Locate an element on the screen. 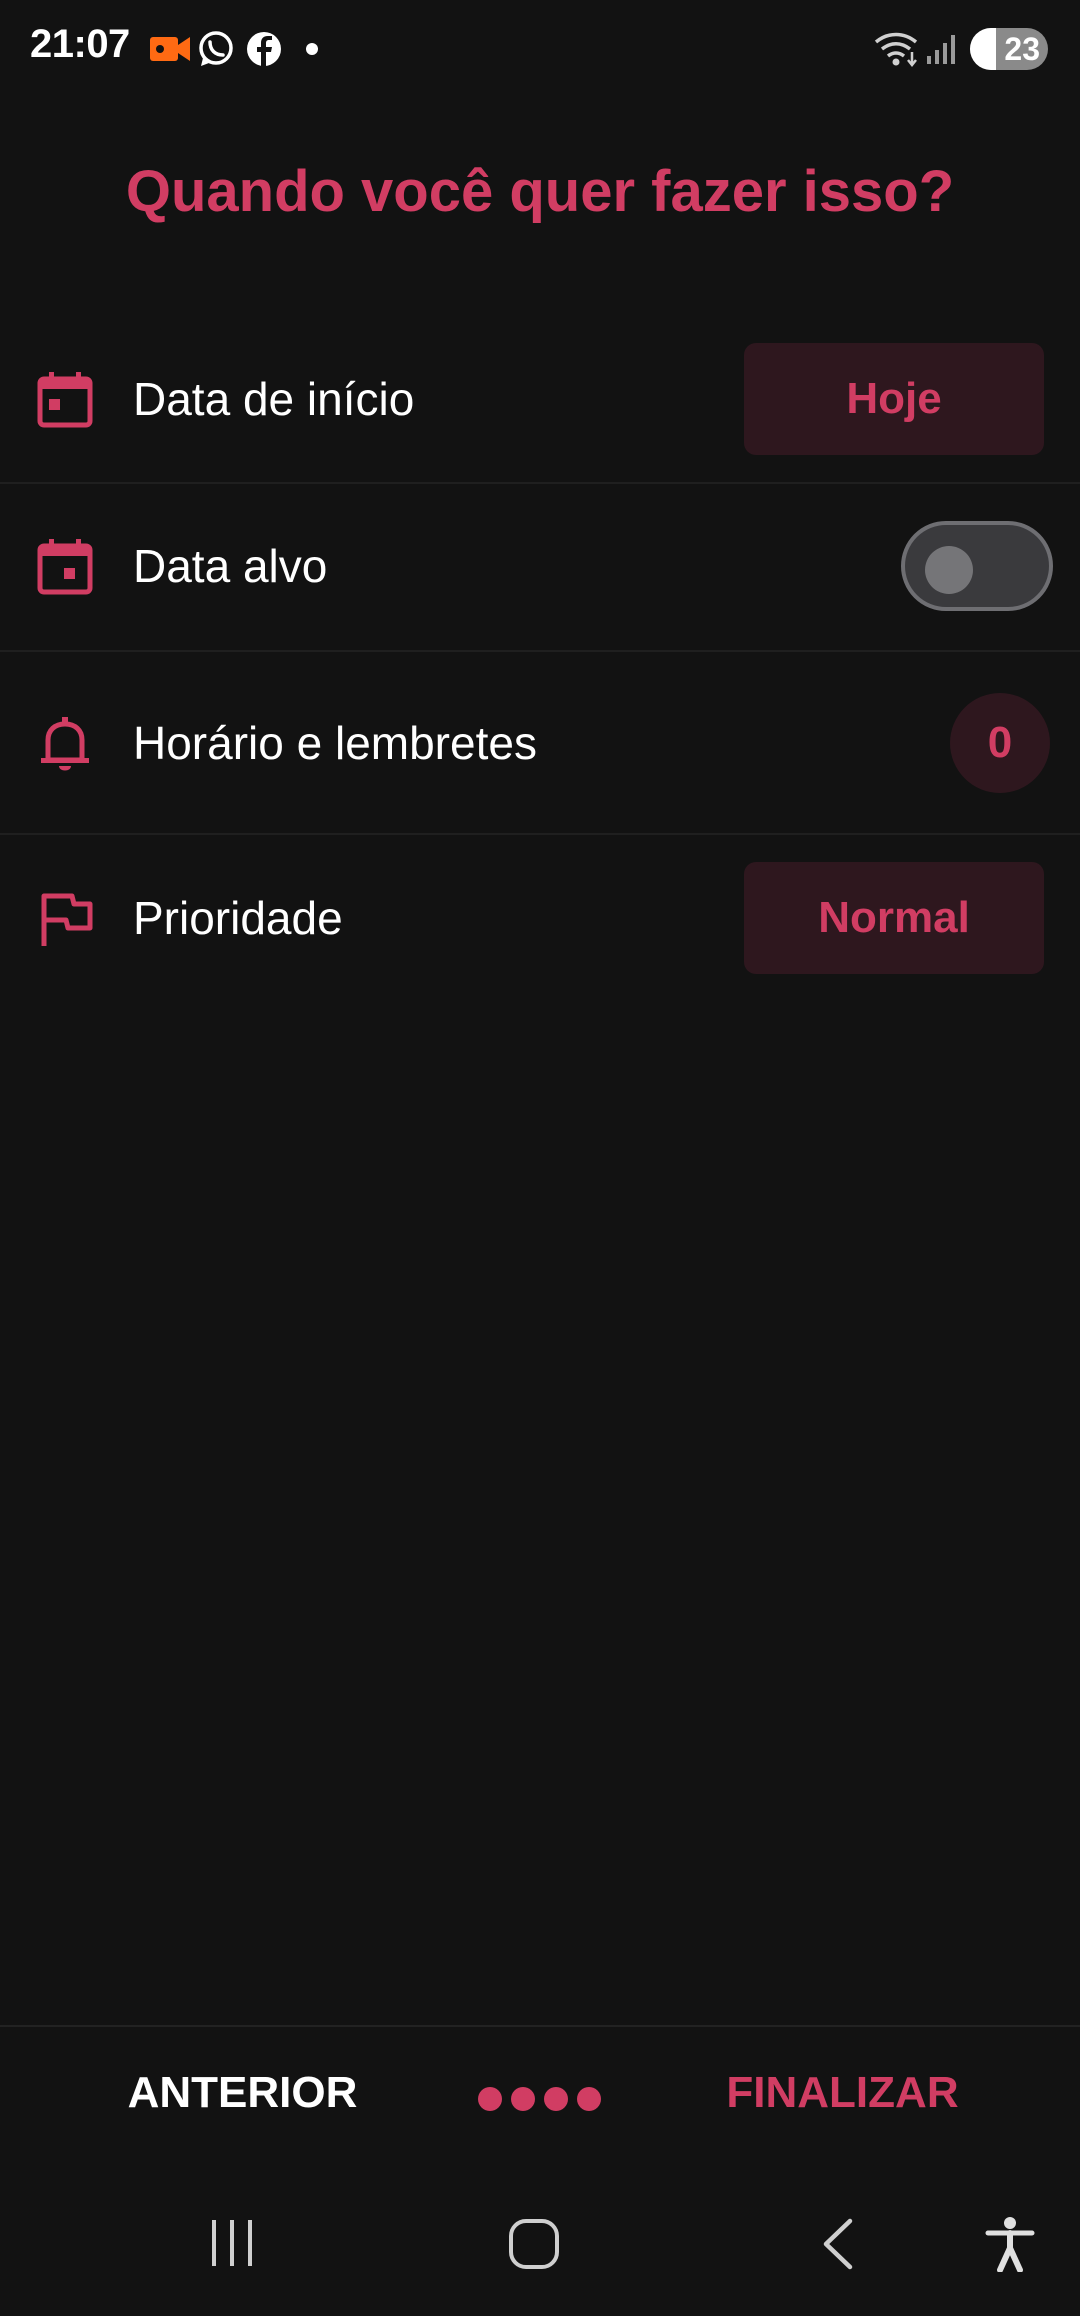 The height and width of the screenshot is (2316, 1080). wifi-icon is located at coordinates (896, 50).